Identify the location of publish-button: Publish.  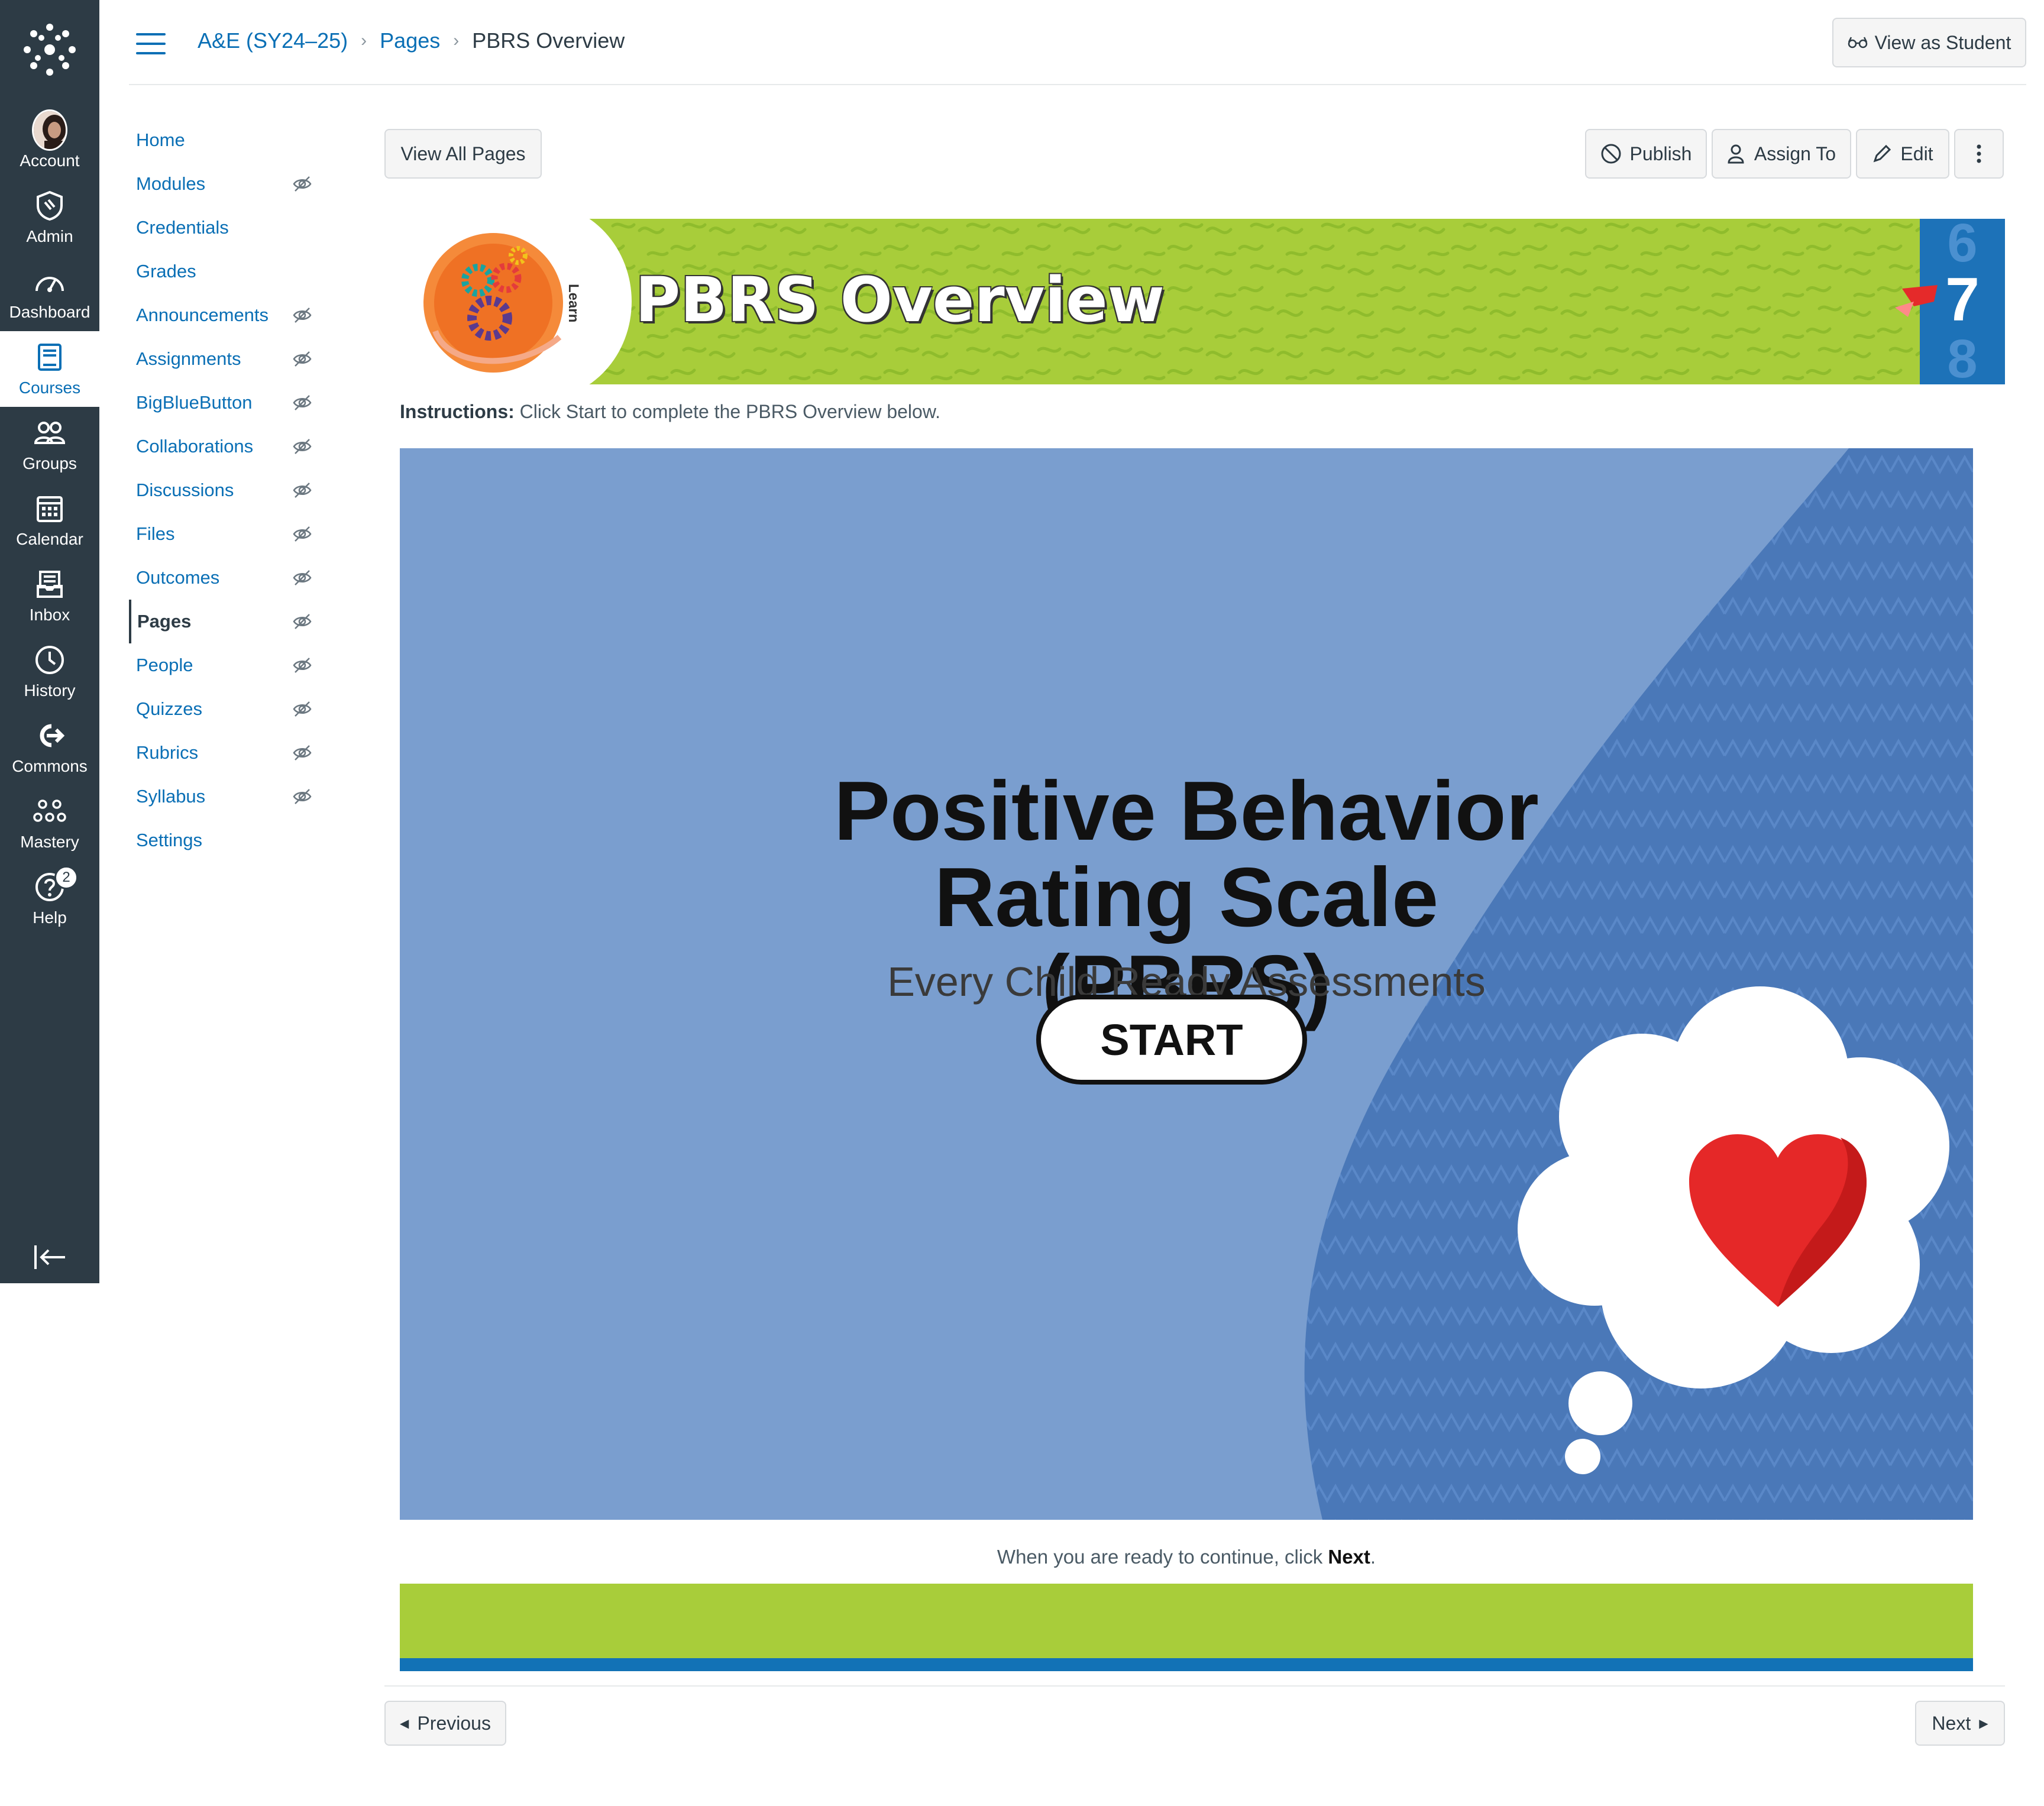
(1646, 154).